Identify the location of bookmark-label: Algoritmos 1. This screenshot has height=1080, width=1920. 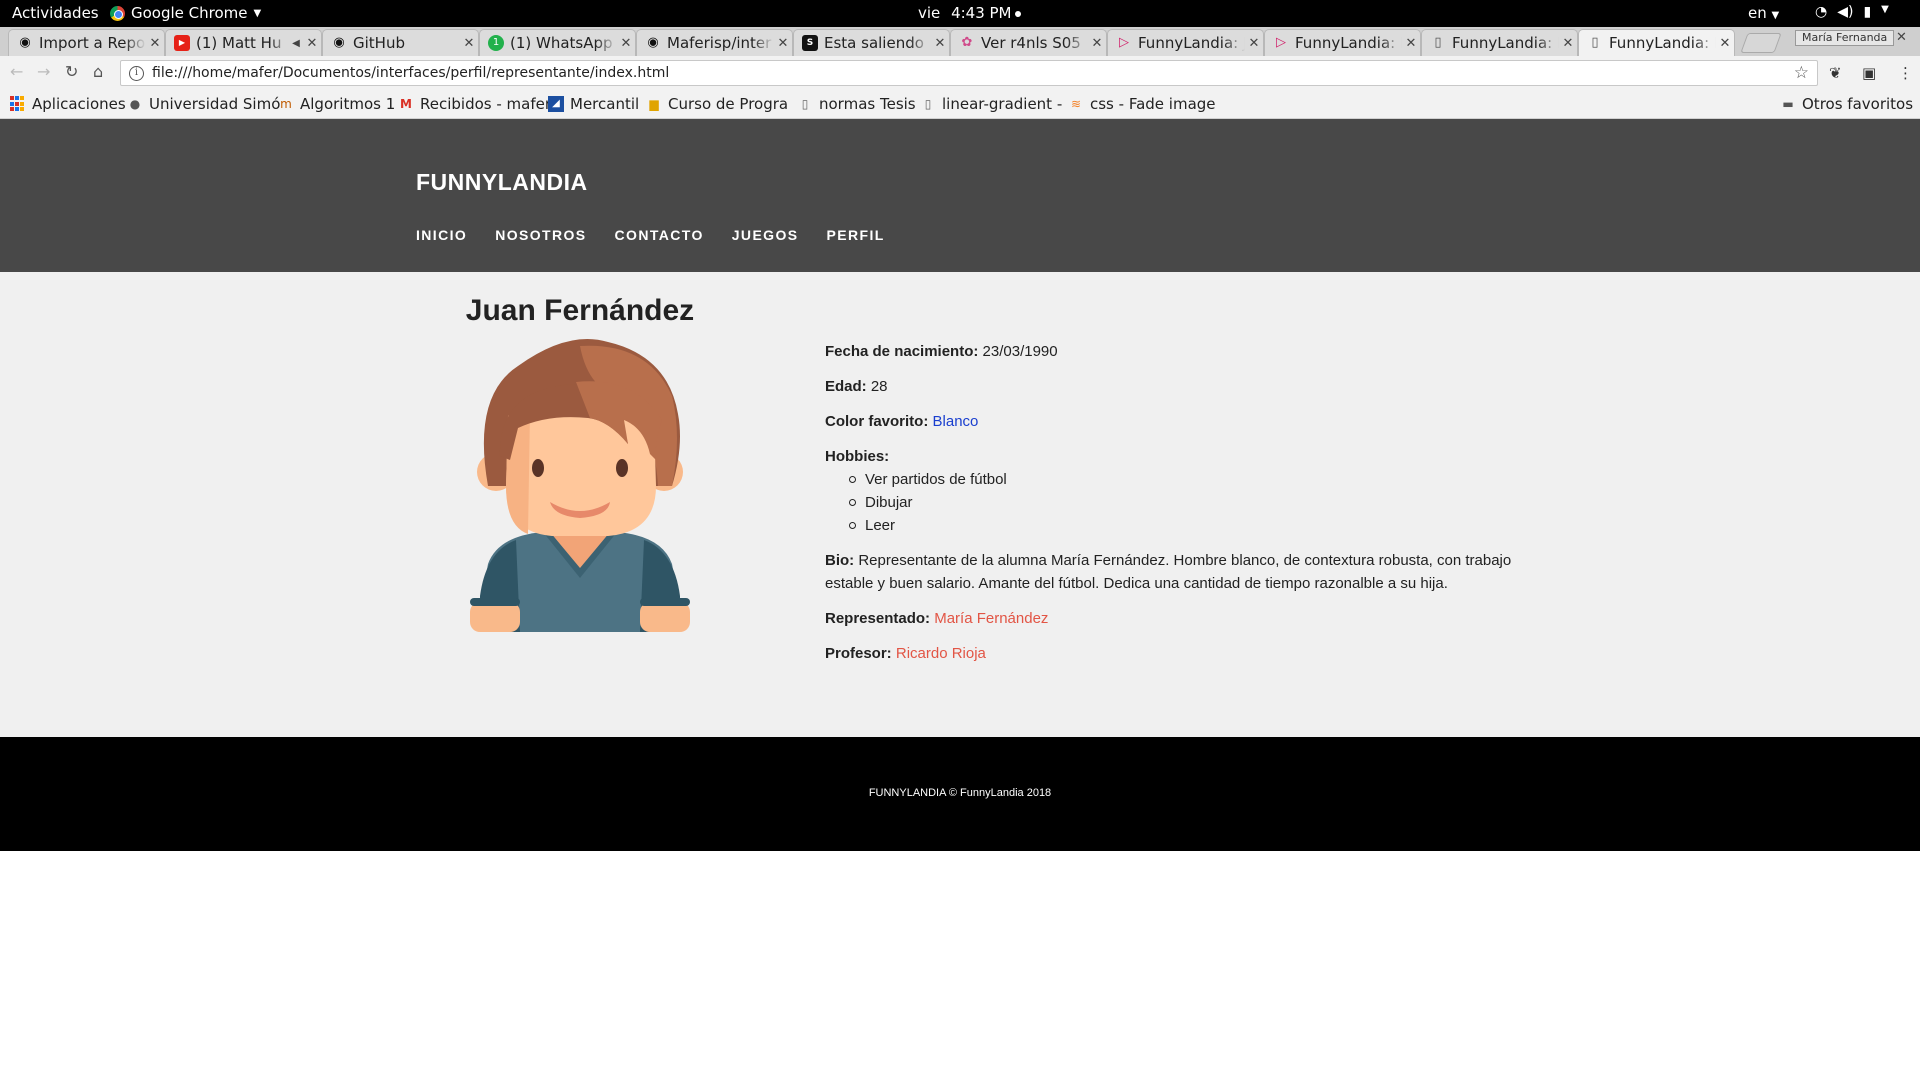
(348, 104).